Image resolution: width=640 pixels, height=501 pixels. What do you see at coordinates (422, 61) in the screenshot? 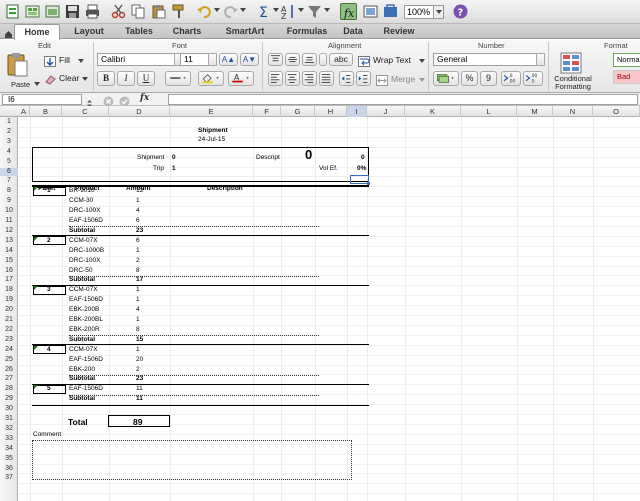
I see `wrap-text-dropdown-icon` at bounding box center [422, 61].